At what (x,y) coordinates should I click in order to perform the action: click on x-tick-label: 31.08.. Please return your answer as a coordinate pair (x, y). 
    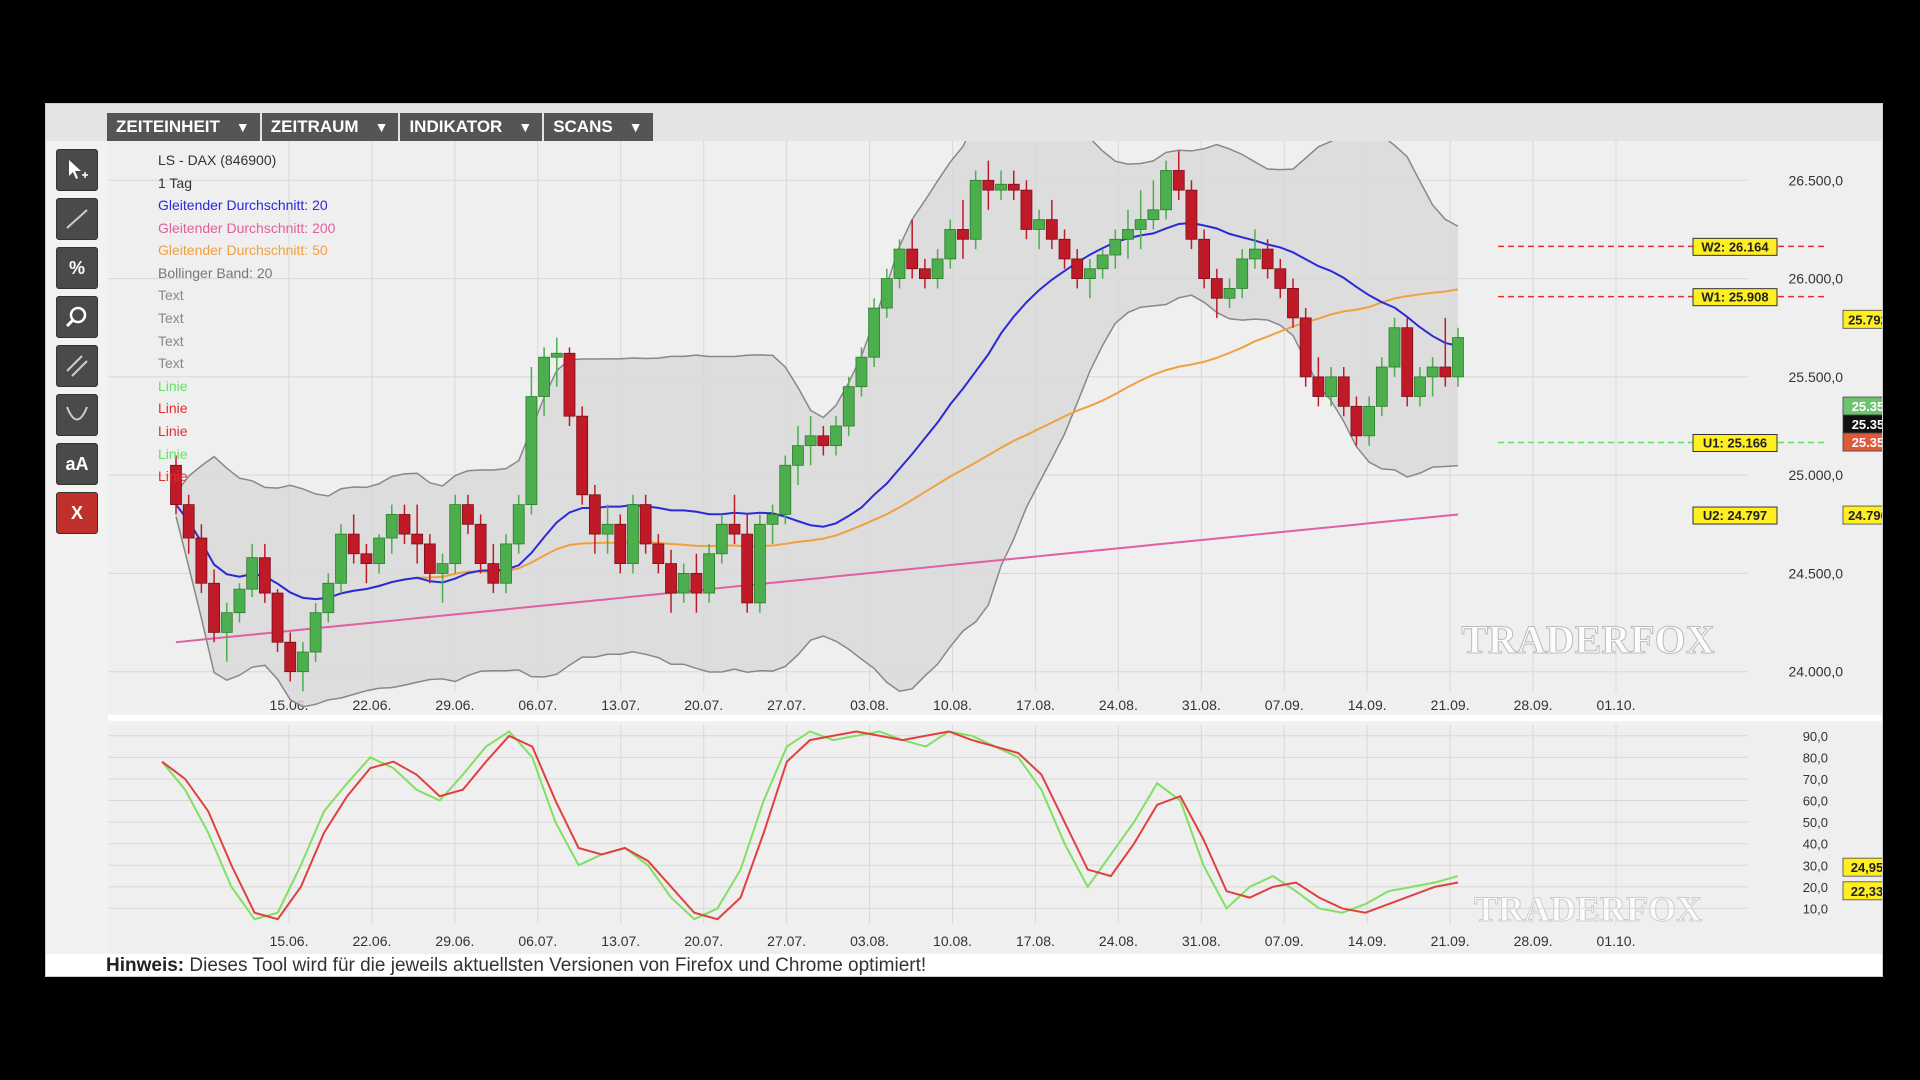
    Looking at the image, I should click on (1201, 705).